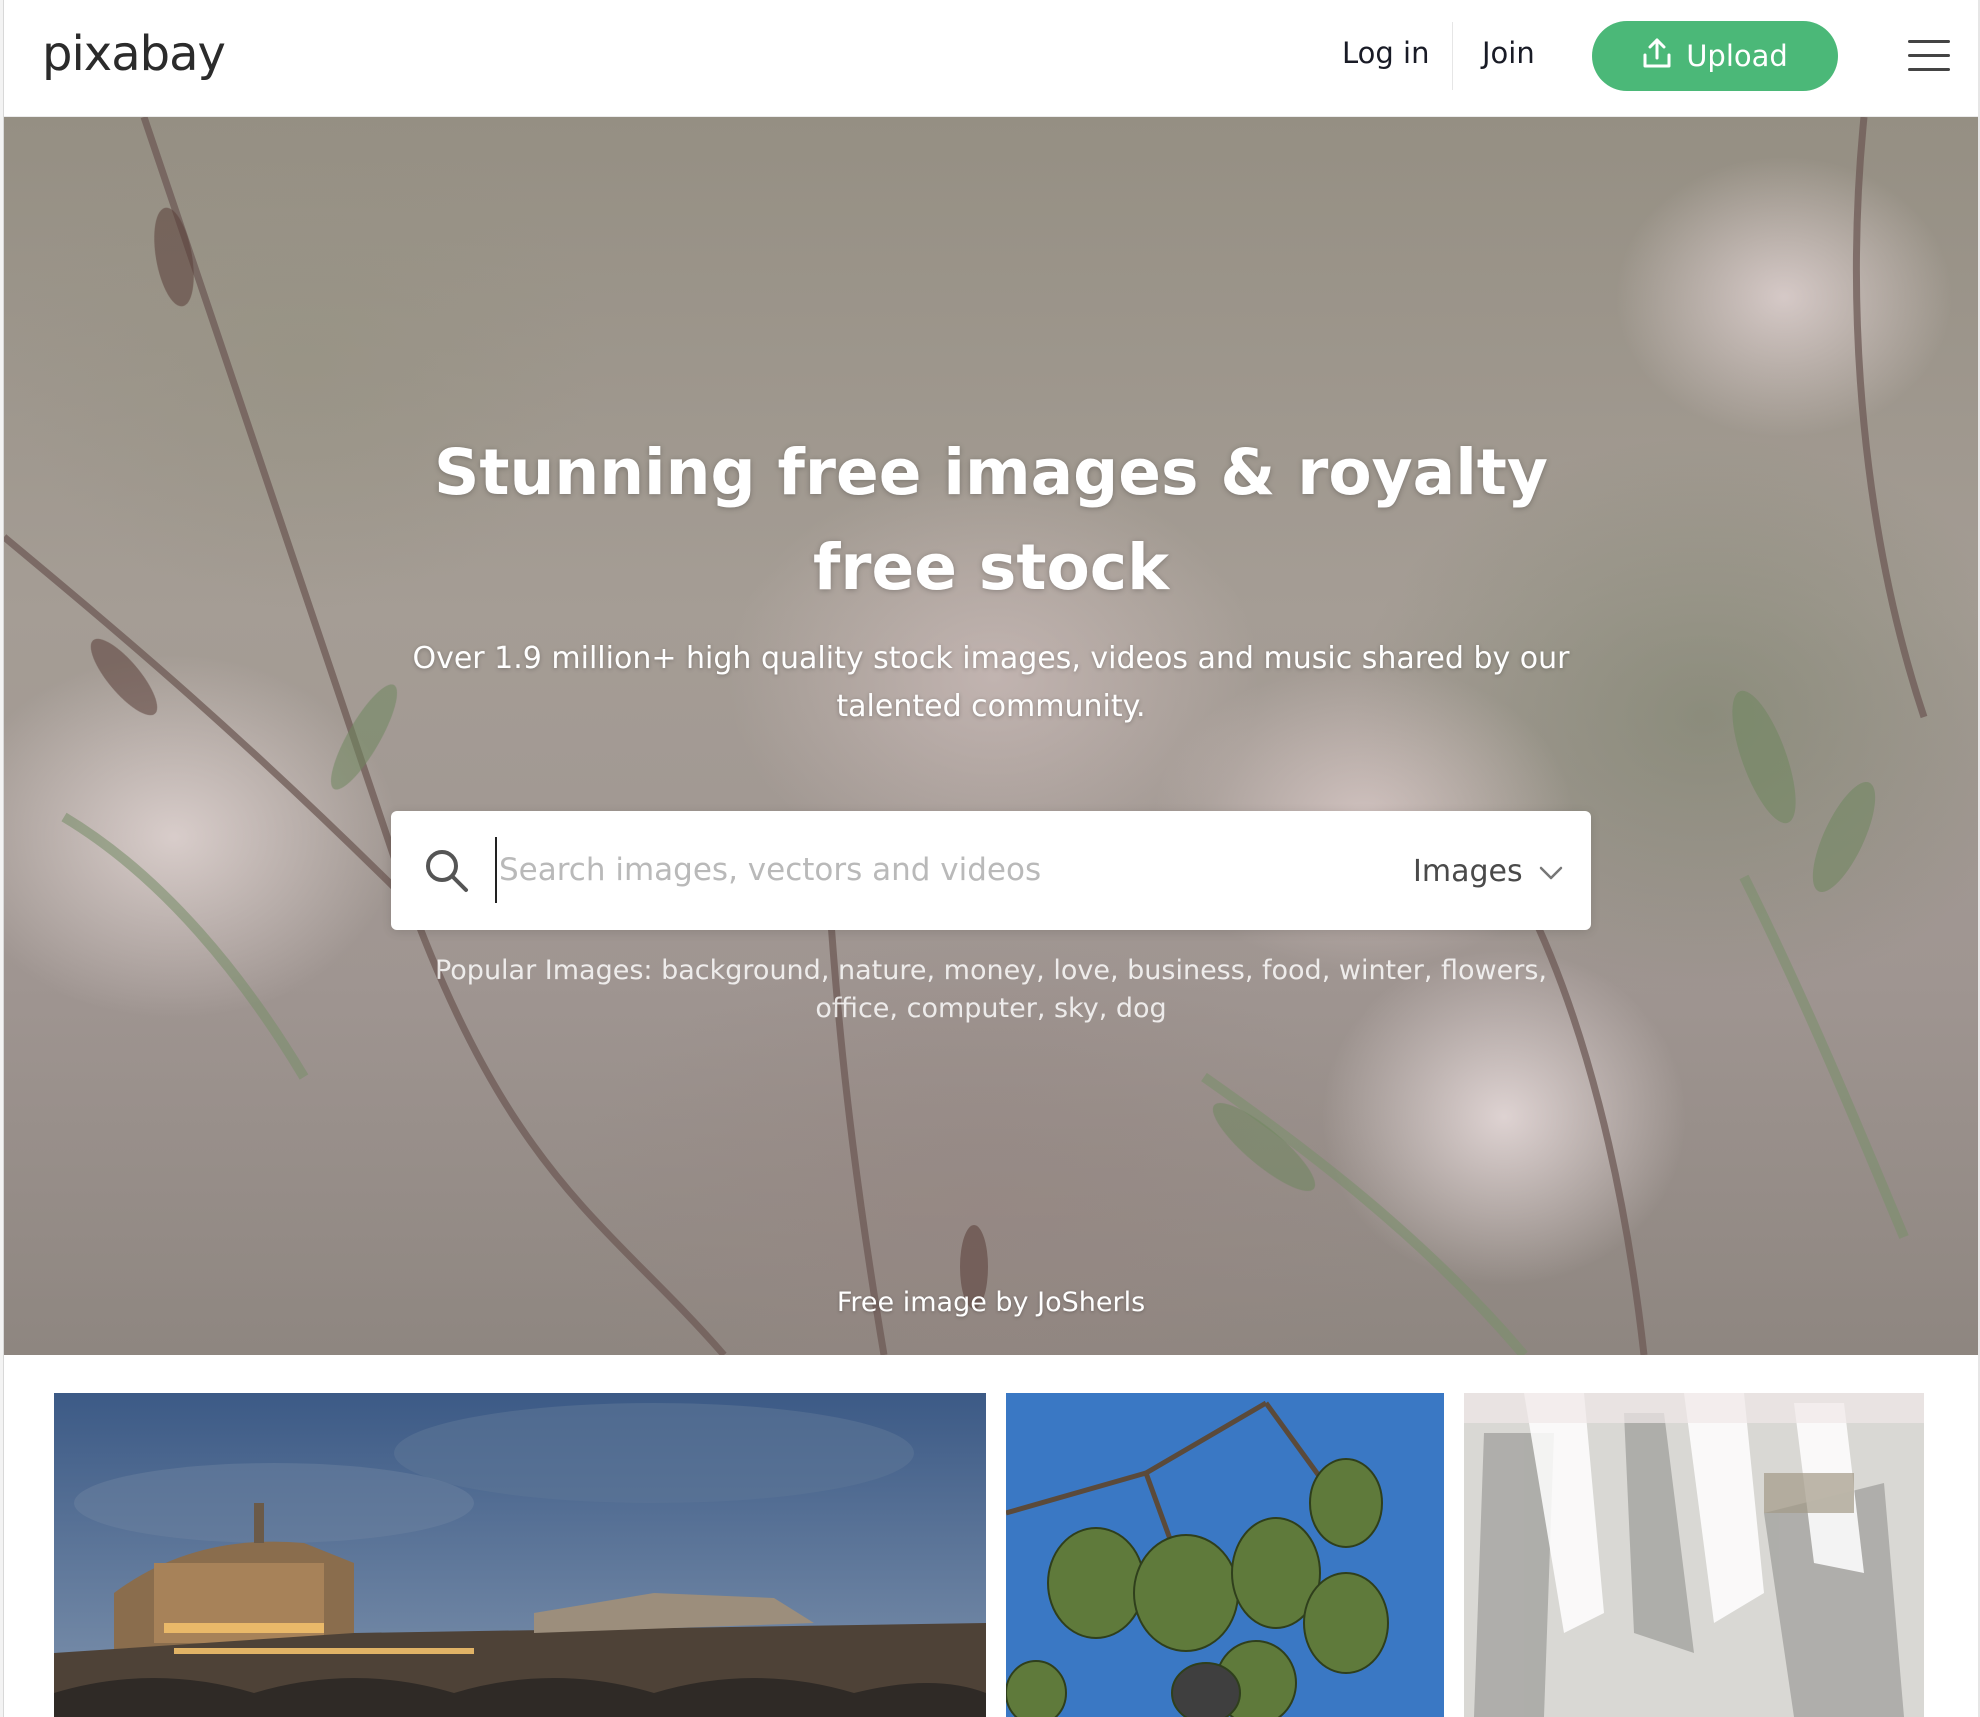  What do you see at coordinates (1292, 970) in the screenshot?
I see `popular-tag: food` at bounding box center [1292, 970].